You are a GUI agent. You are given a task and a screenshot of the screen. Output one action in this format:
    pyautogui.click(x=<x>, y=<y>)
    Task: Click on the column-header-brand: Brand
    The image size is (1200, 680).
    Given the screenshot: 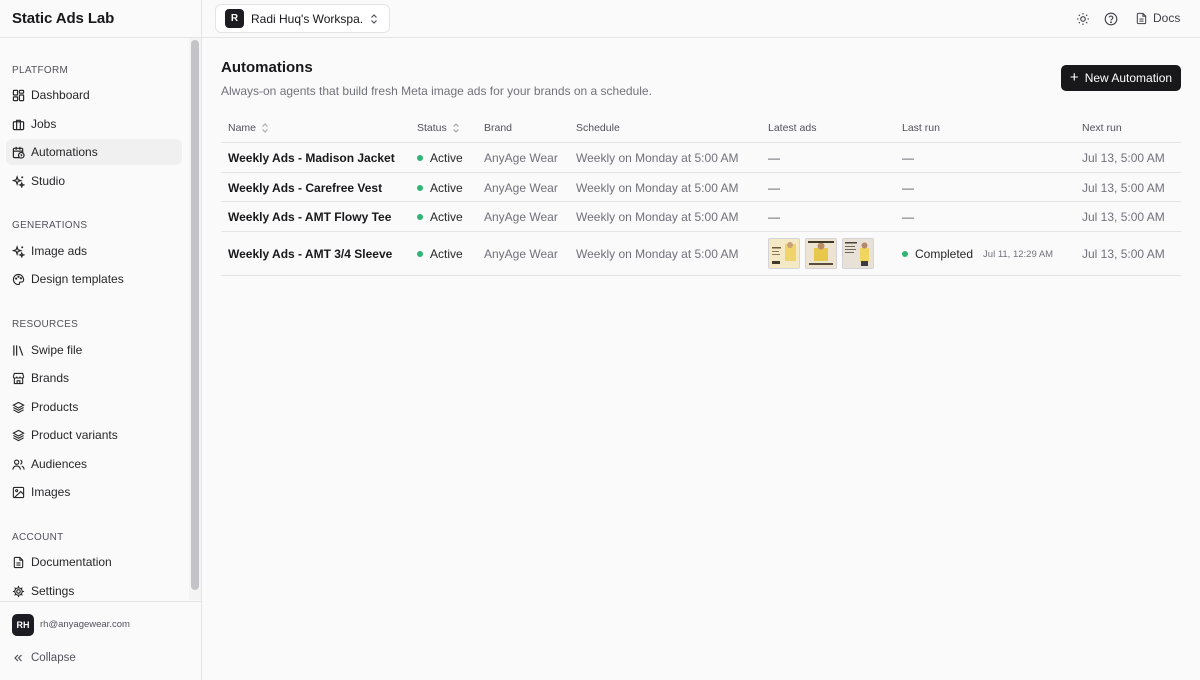 What is the action you would take?
    pyautogui.click(x=498, y=128)
    